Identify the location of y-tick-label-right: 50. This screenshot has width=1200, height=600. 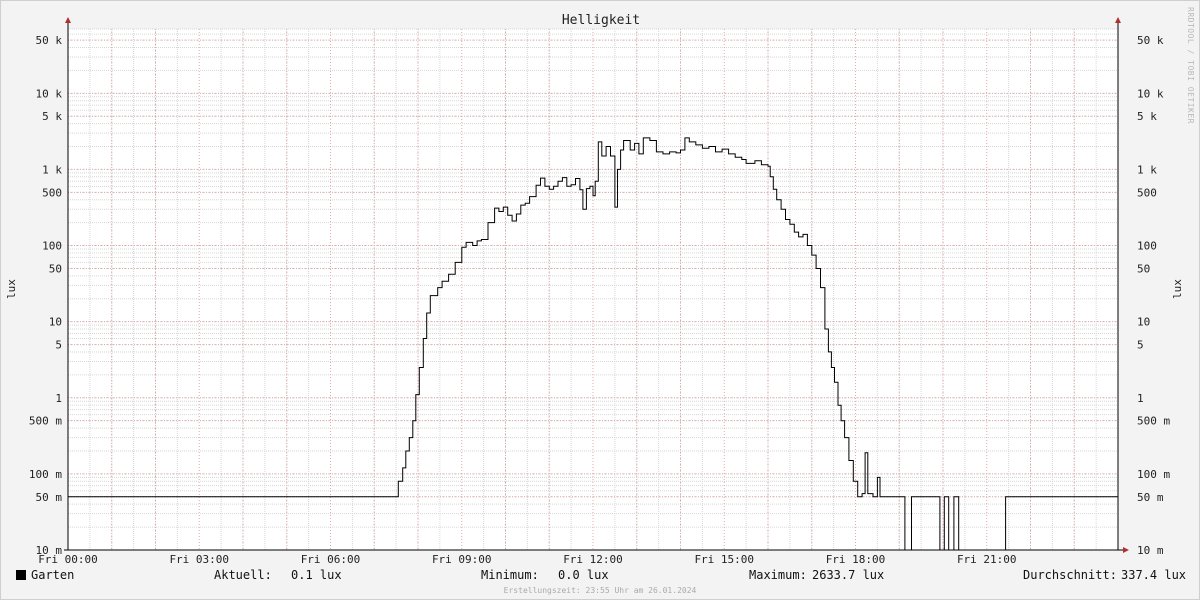
(1143, 268).